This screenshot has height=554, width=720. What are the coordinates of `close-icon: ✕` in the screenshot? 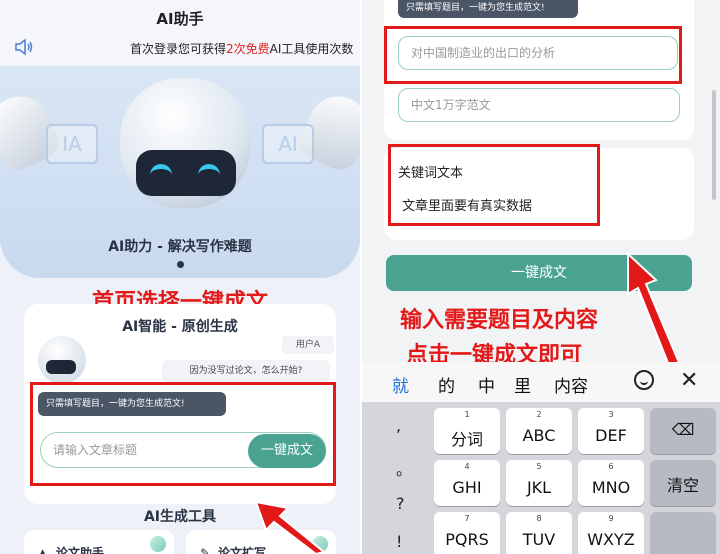 It's located at (689, 381).